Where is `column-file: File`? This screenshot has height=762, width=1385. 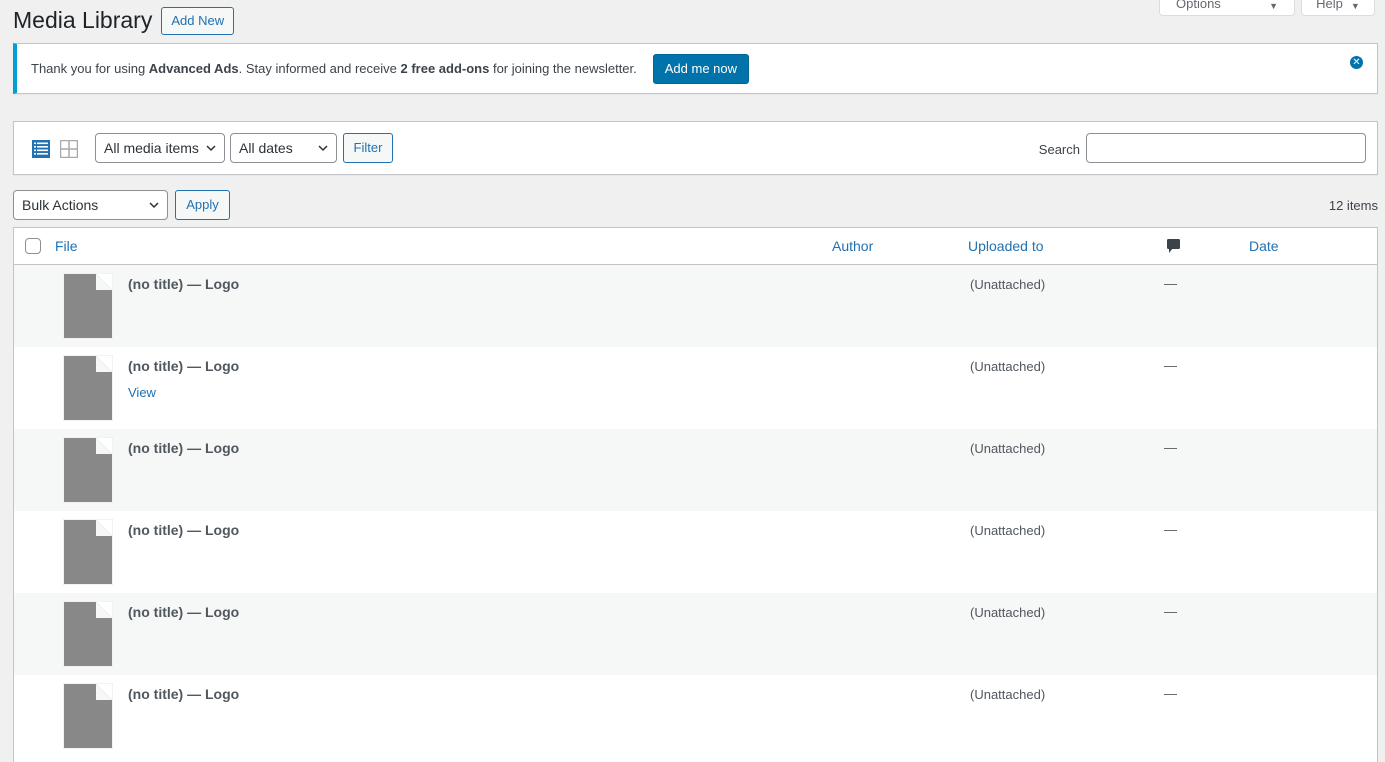
column-file: File is located at coordinates (66, 246).